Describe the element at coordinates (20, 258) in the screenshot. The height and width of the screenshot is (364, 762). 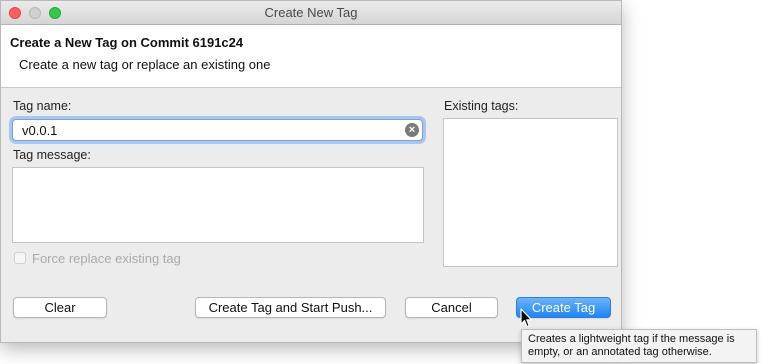
I see `force-replace-checkbox` at that location.